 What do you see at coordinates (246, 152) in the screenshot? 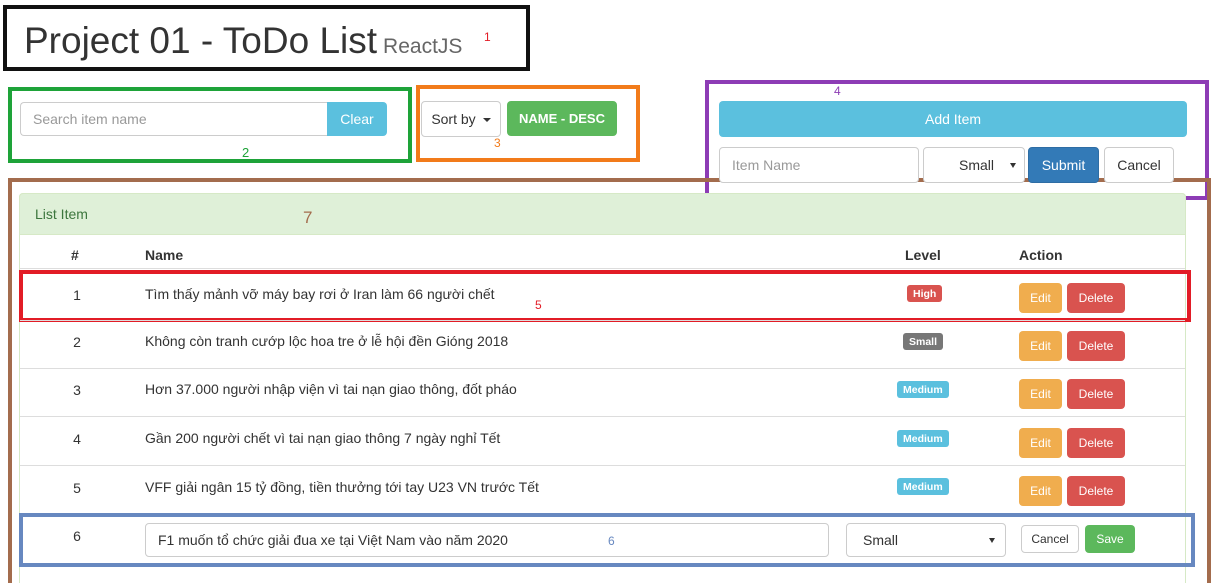
I see `annotation-number-2: 2` at bounding box center [246, 152].